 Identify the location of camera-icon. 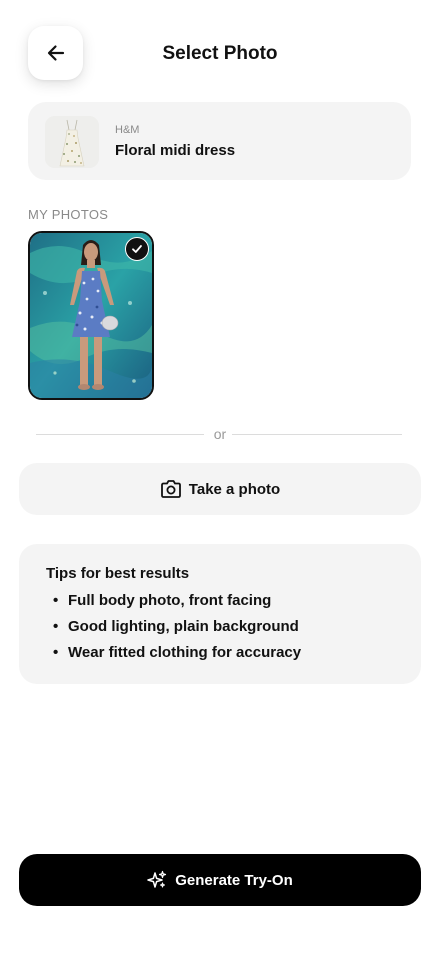
(170, 489).